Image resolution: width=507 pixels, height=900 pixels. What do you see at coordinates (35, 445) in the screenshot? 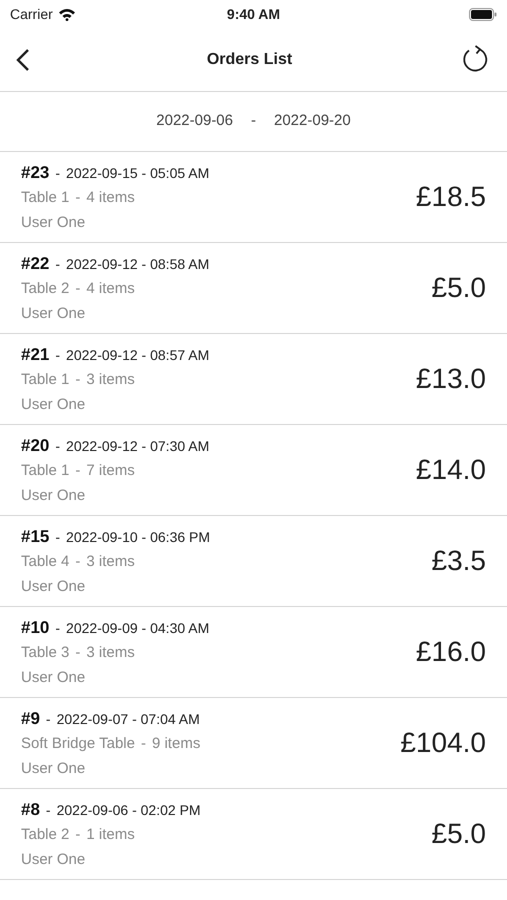
I see `order-number: #20` at bounding box center [35, 445].